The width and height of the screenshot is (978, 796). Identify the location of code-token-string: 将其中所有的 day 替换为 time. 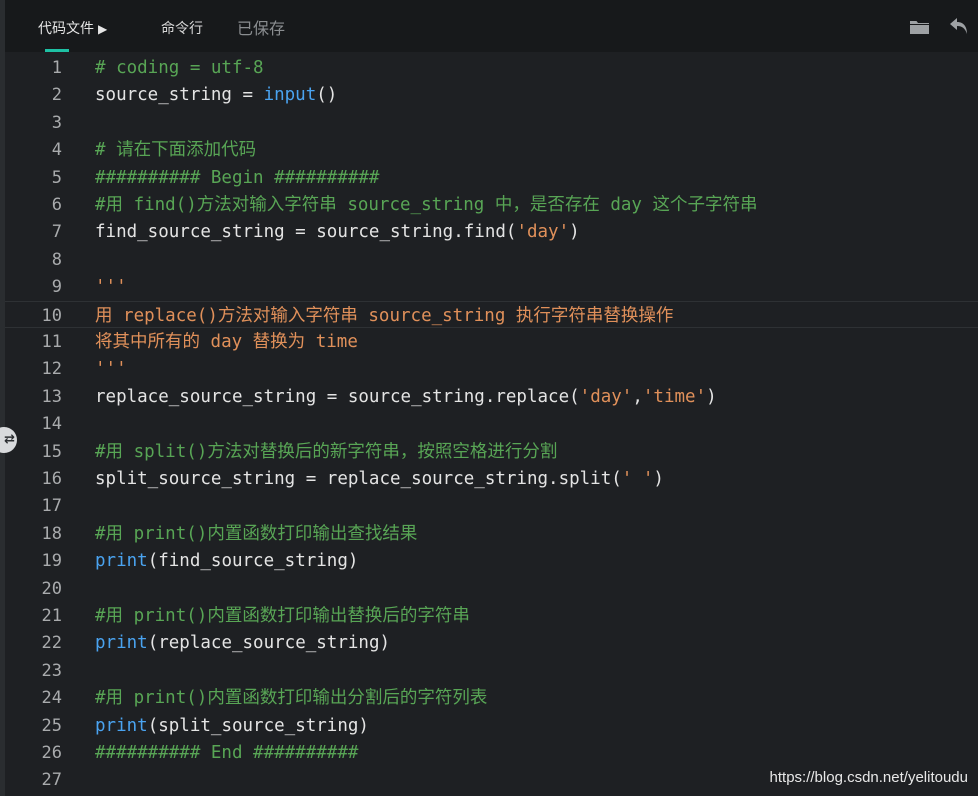
(226, 342).